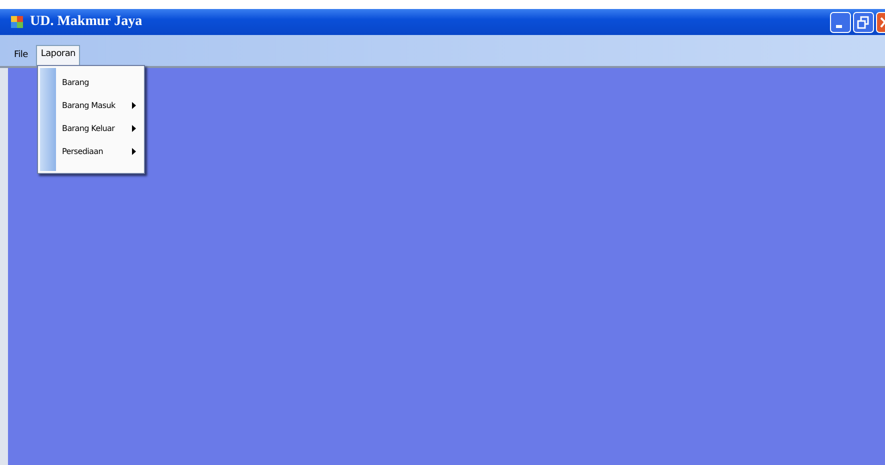 The width and height of the screenshot is (885, 465). What do you see at coordinates (100, 82) in the screenshot?
I see `menu-entry: Barang` at bounding box center [100, 82].